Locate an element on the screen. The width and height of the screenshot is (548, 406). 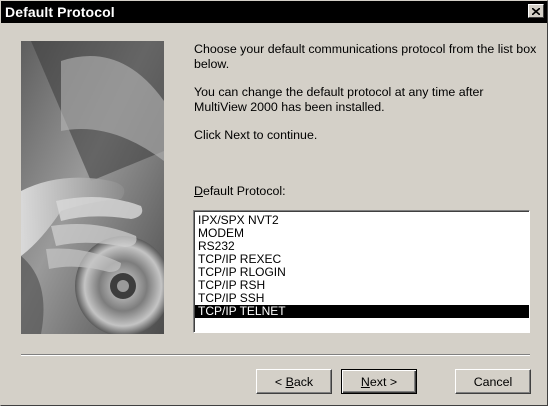
button-separator is located at coordinates (275, 355).